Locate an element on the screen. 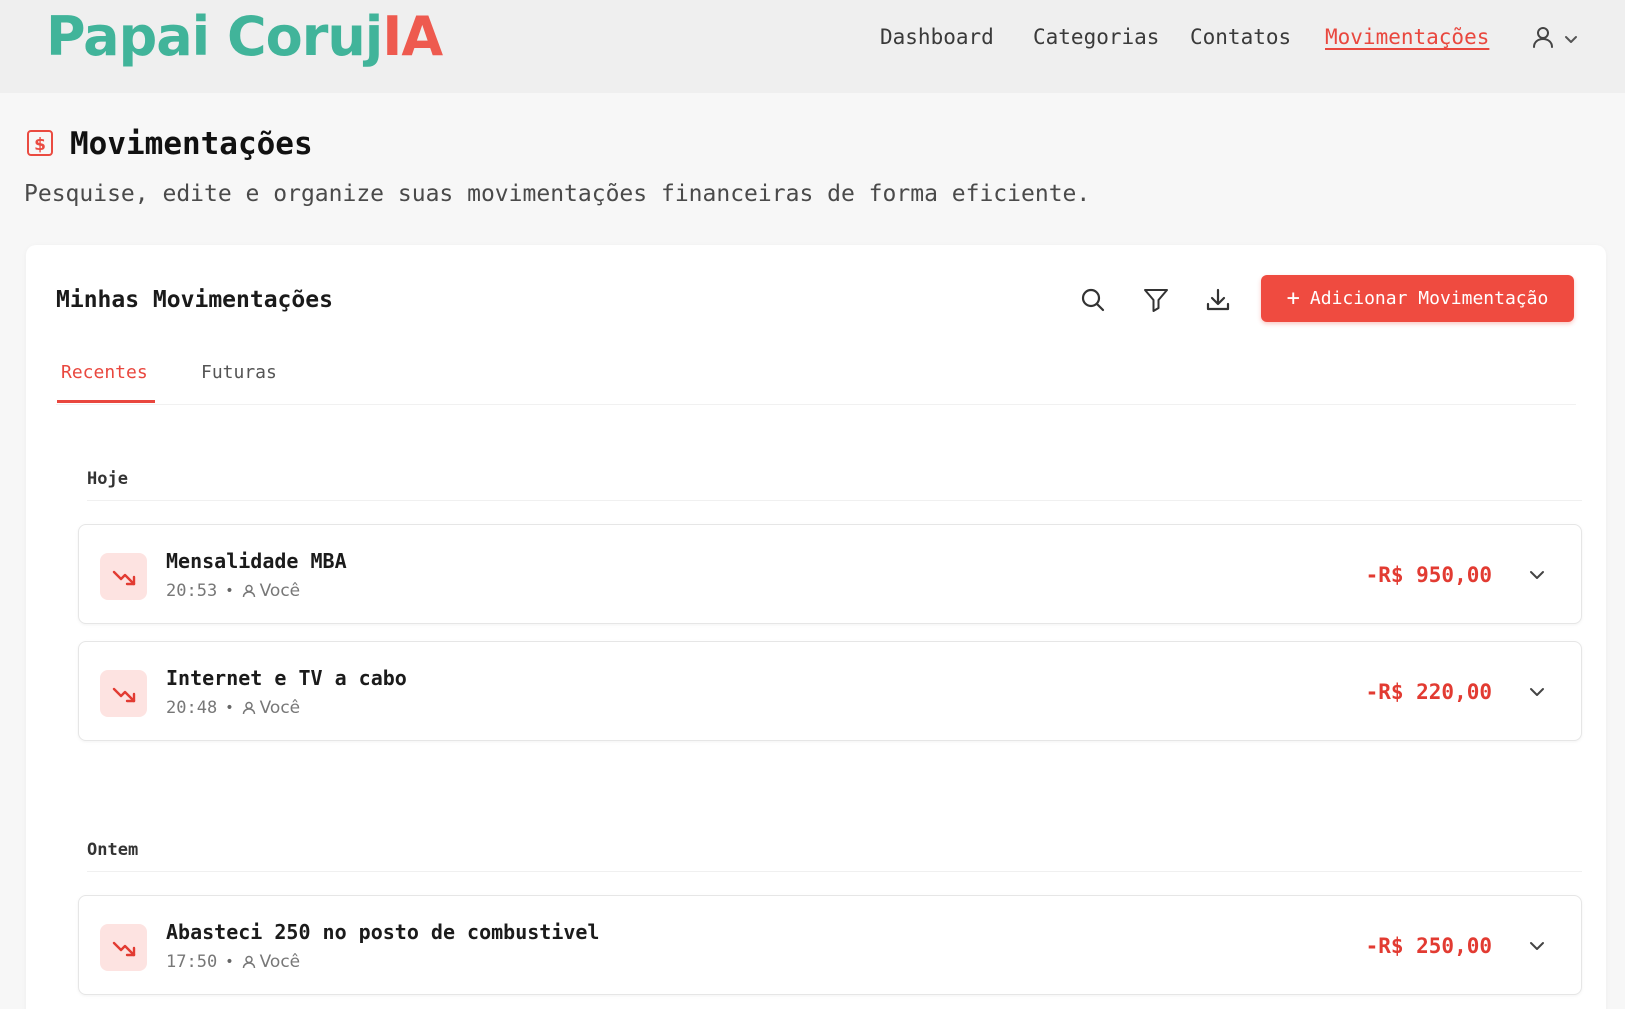 The image size is (1625, 1009). plus-icon: + is located at coordinates (1293, 298).